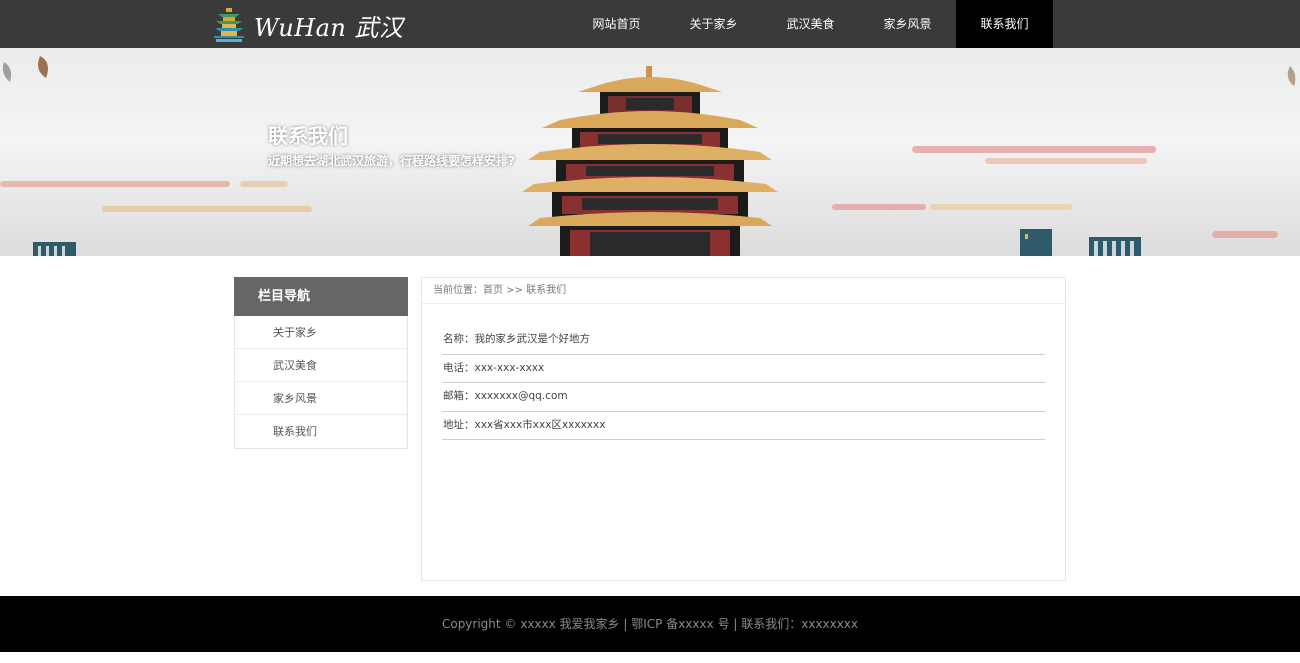 This screenshot has height=663, width=1300. Describe the element at coordinates (521, 396) in the screenshot. I see `contact-value: xxxxxxx@qq.com` at that location.